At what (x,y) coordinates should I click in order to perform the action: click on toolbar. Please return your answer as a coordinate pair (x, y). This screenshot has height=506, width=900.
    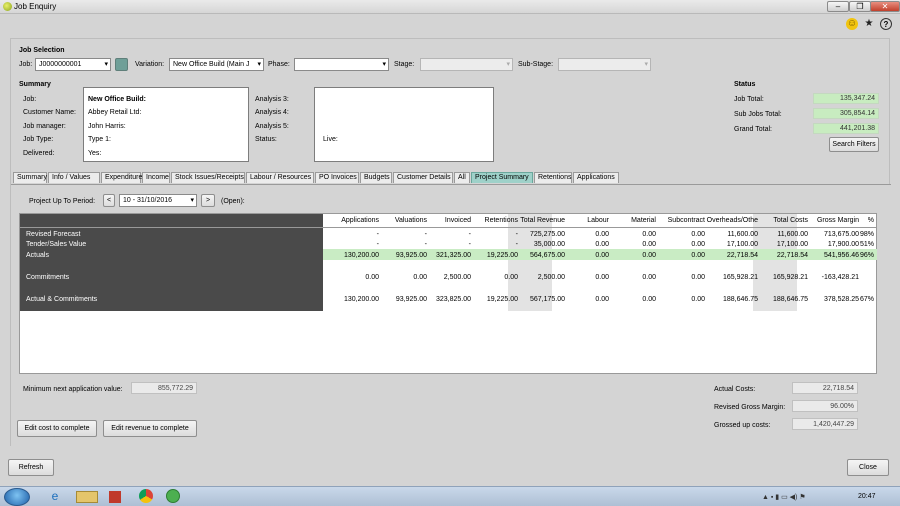
    Looking at the image, I should click on (450, 25).